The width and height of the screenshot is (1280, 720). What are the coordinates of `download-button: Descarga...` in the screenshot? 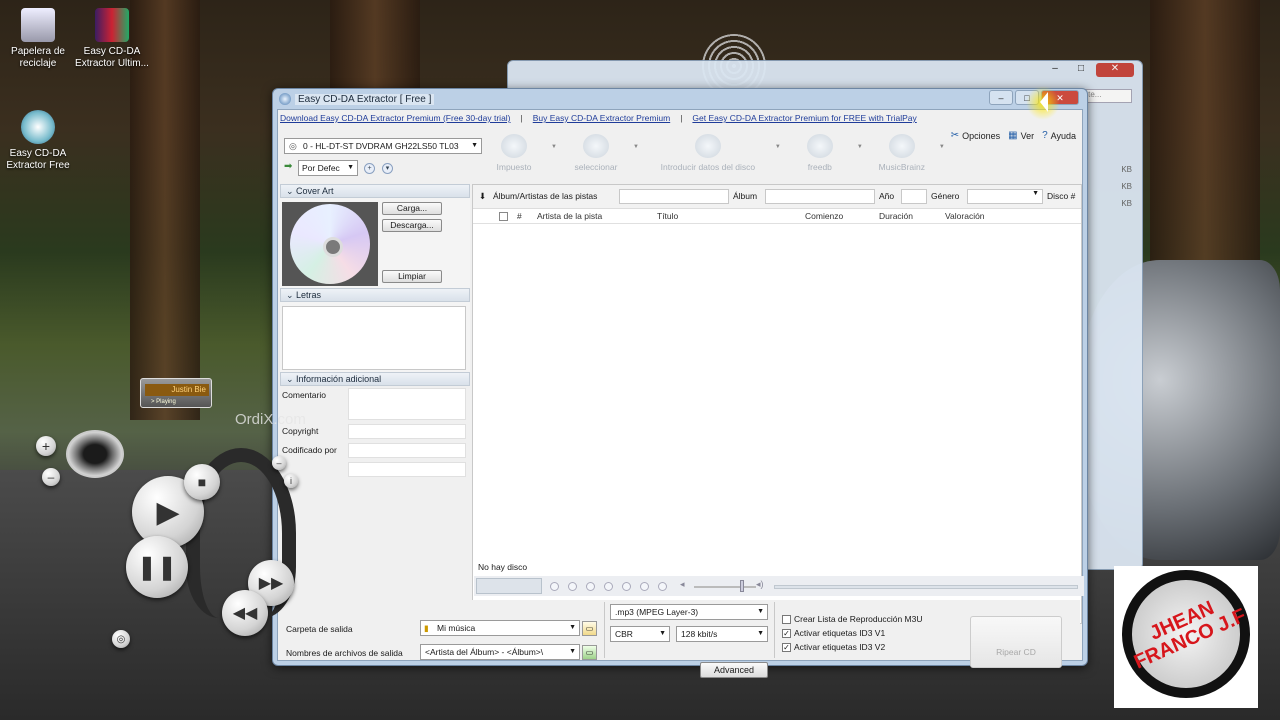 It's located at (412, 225).